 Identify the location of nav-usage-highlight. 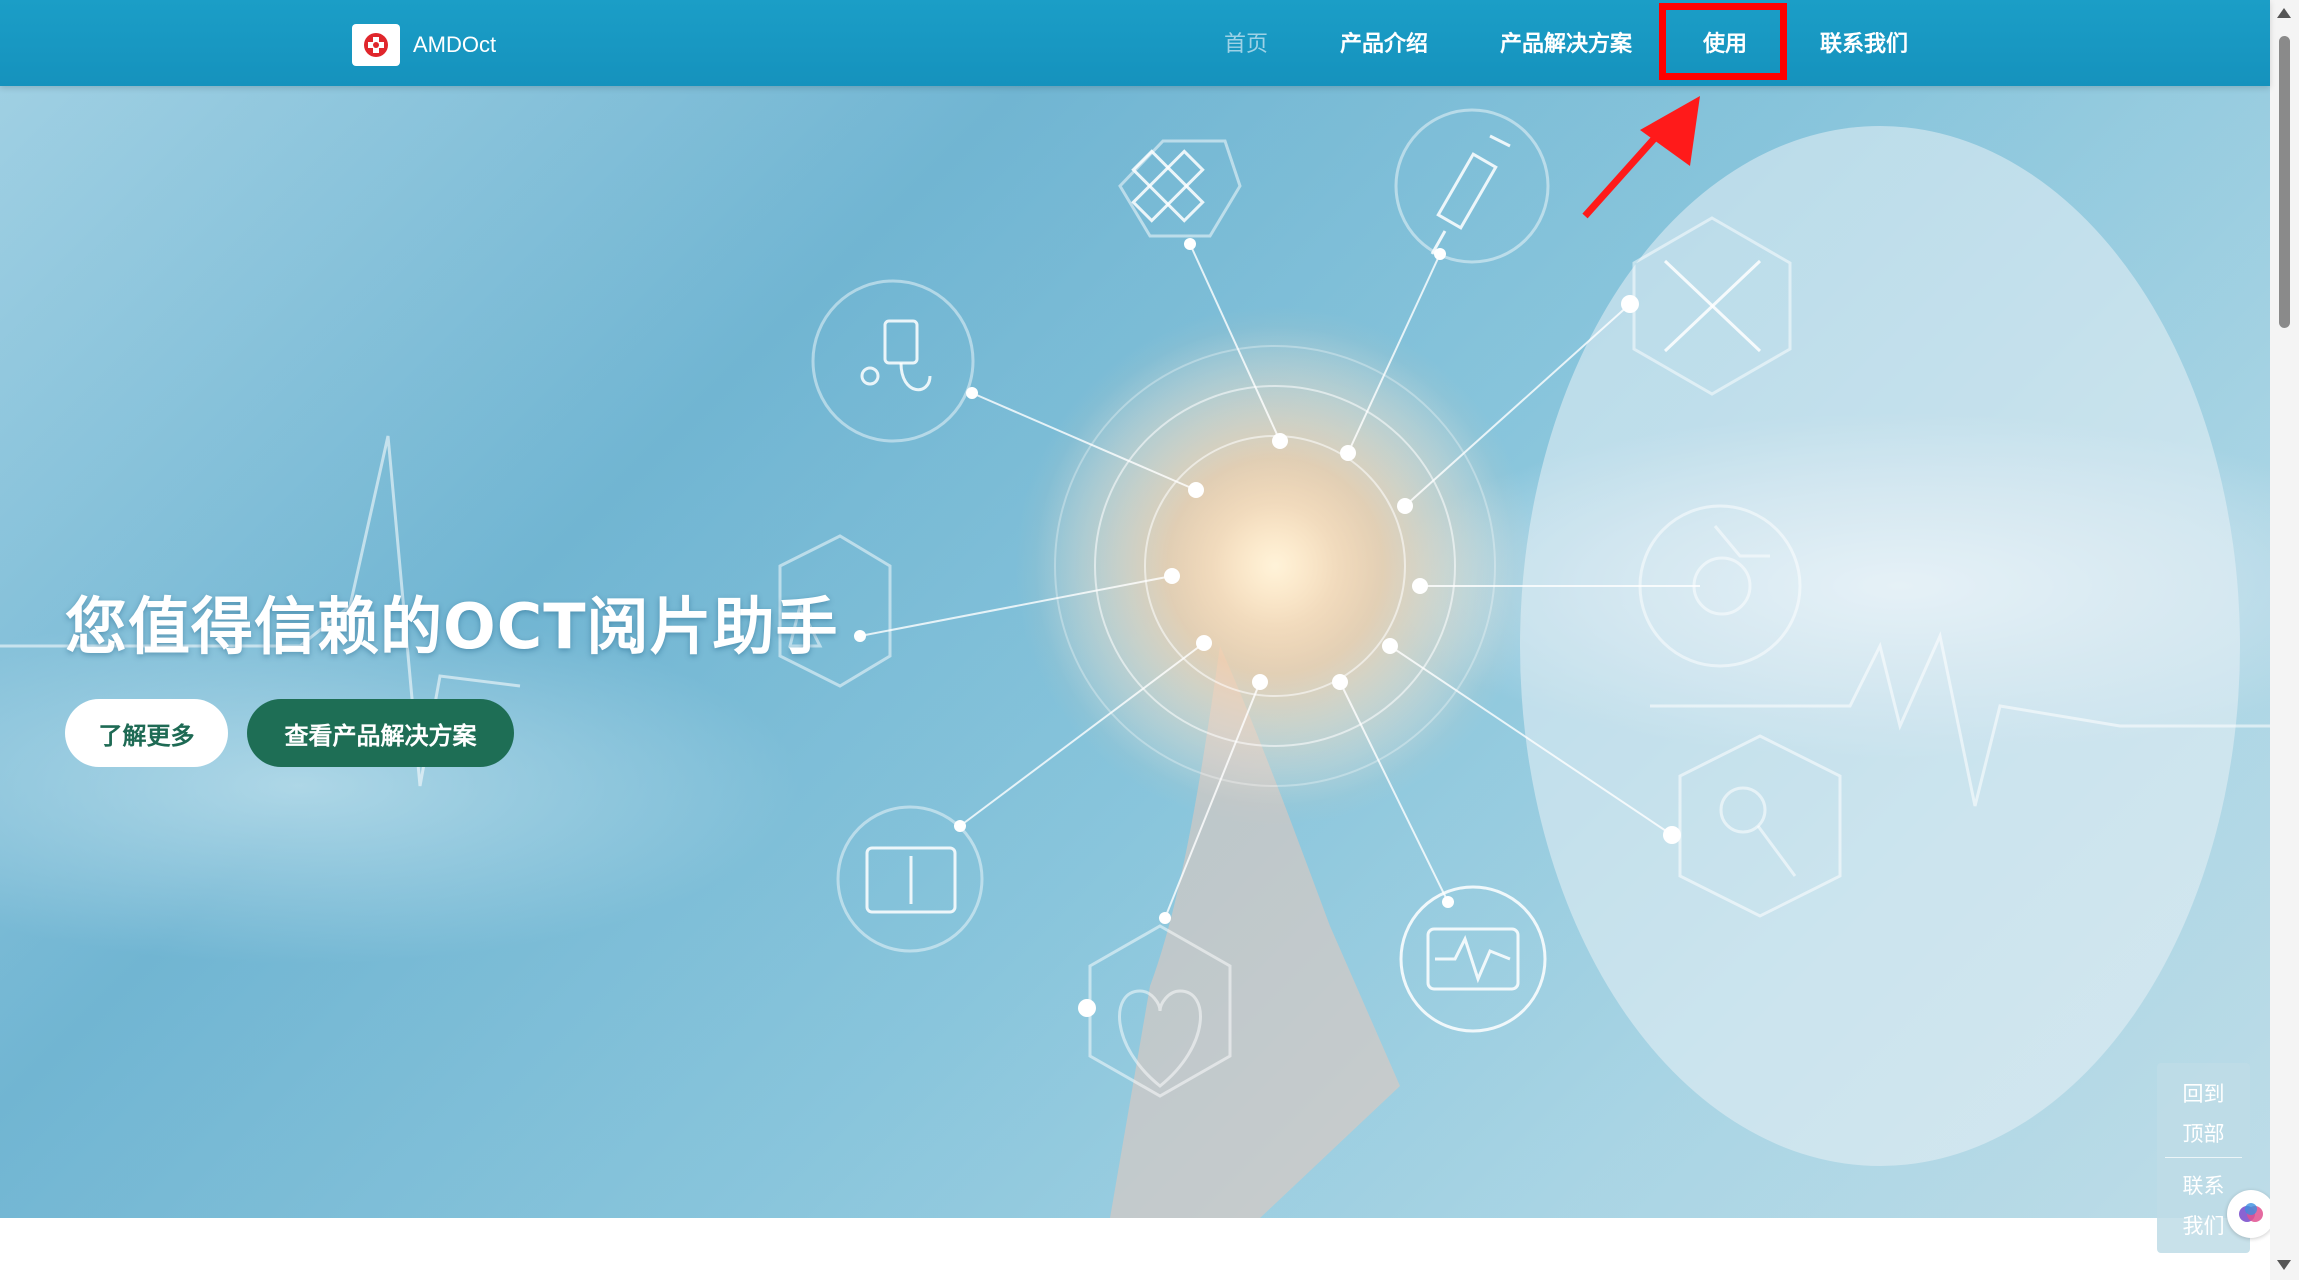
(1723, 41).